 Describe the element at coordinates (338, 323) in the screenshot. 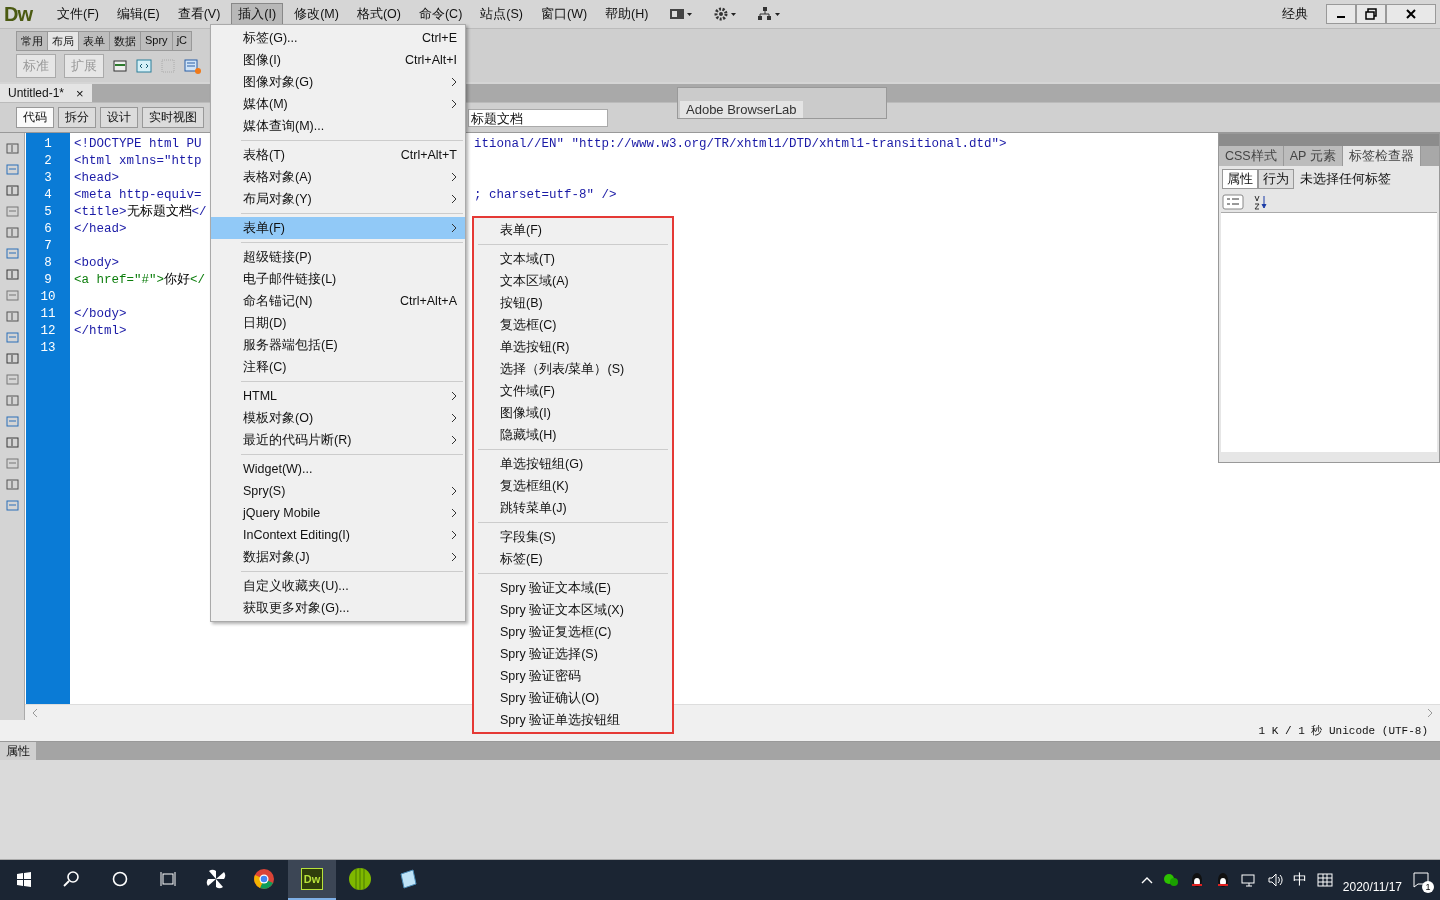

I see `menu-item: 日期(D)` at that location.